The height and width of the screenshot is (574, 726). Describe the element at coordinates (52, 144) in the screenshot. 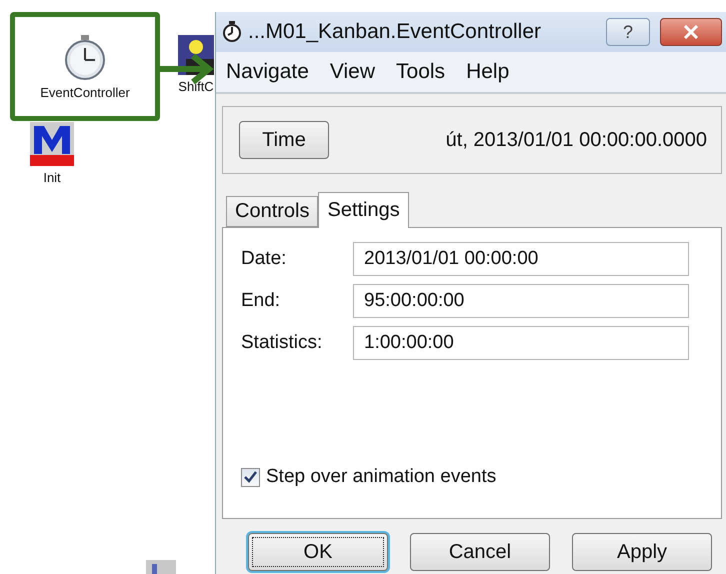

I see `init-icon` at that location.